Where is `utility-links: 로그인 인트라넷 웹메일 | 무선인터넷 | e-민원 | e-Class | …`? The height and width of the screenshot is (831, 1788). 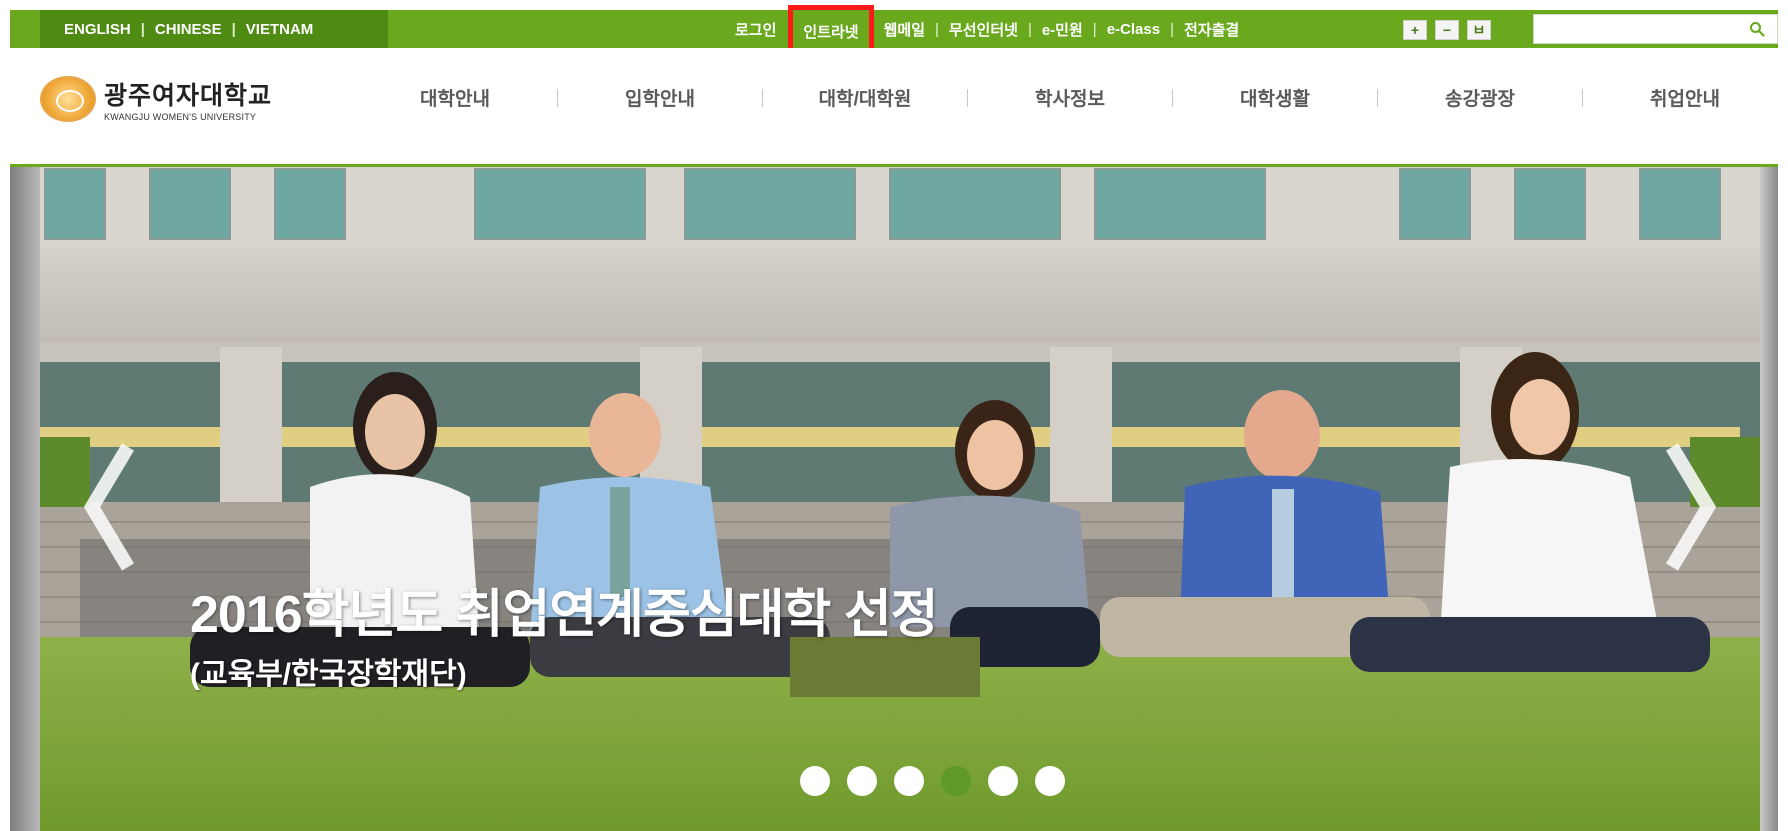 utility-links: 로그인 인트라넷 웹메일 | 무선인터넷 | e-민원 | e-Class | … is located at coordinates (987, 31).